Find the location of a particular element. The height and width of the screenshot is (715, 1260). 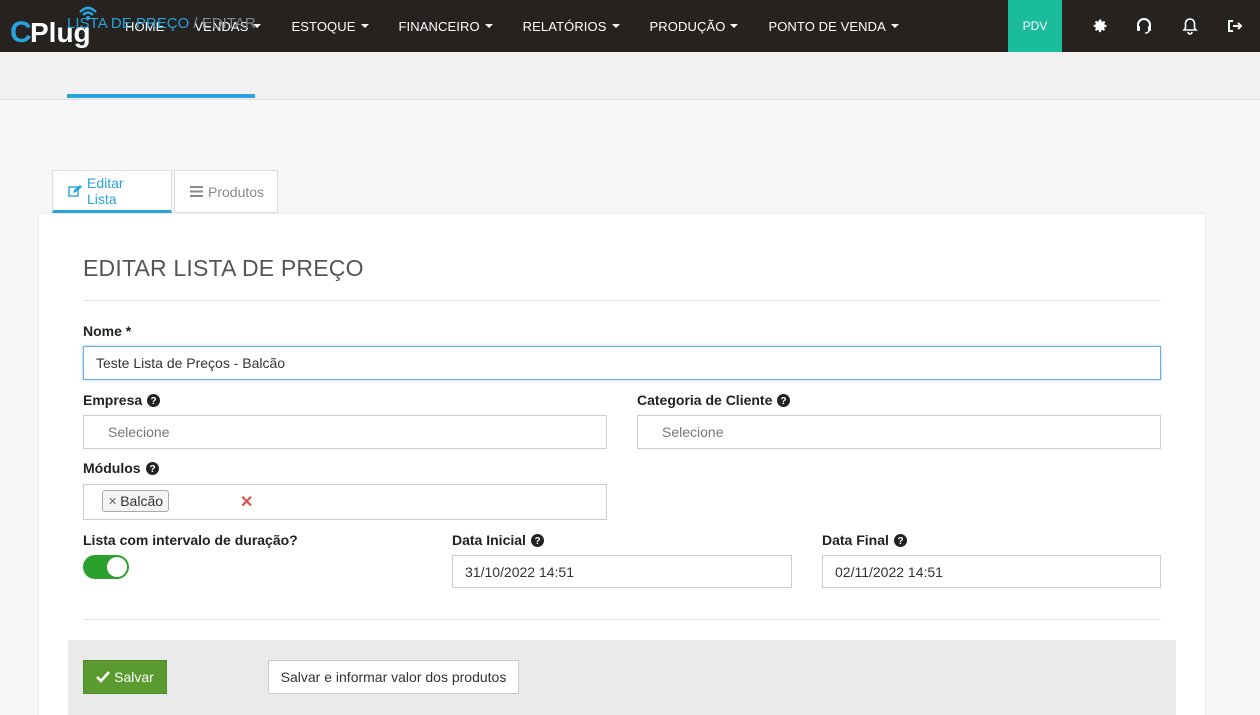

data-final-label: Data Final ? is located at coordinates (864, 540).